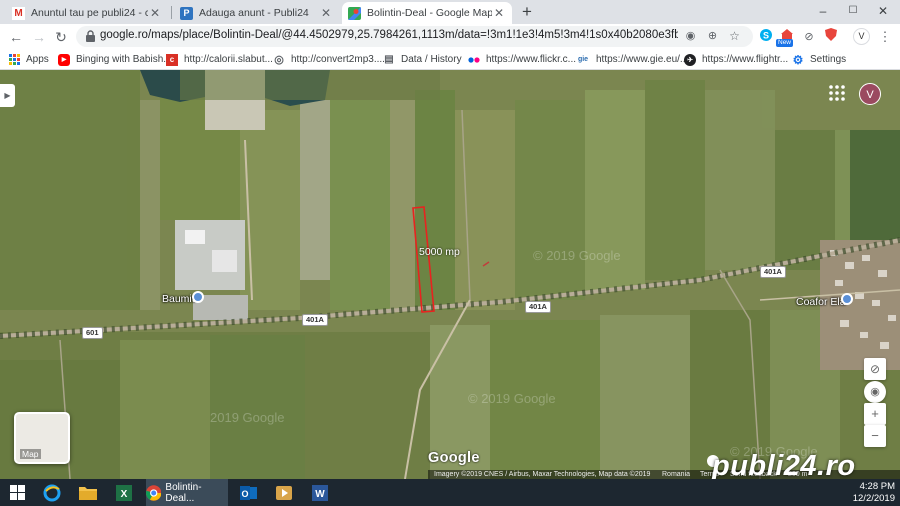 The height and width of the screenshot is (506, 900). Describe the element at coordinates (690, 59) in the screenshot. I see `flightradar-icon: ✈` at that location.